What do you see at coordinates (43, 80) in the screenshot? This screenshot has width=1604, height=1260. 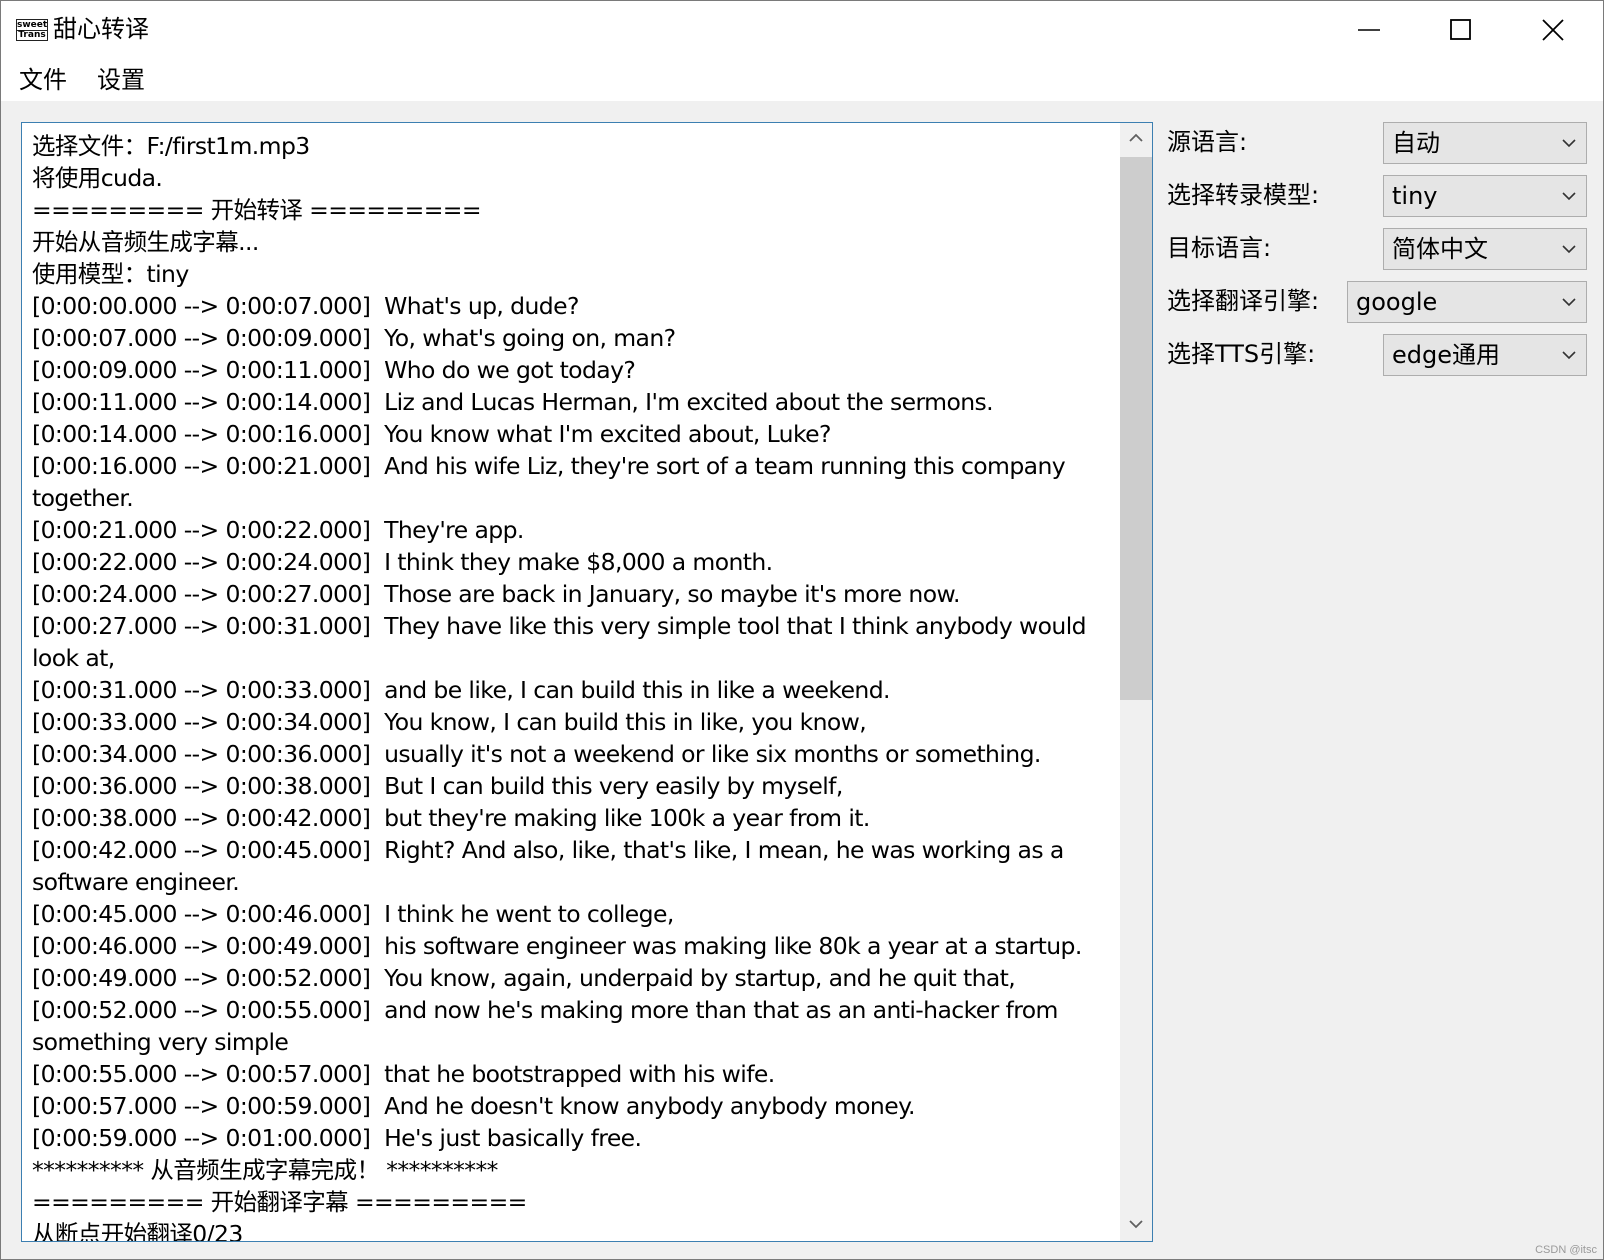 I see `menu-file: 文件` at bounding box center [43, 80].